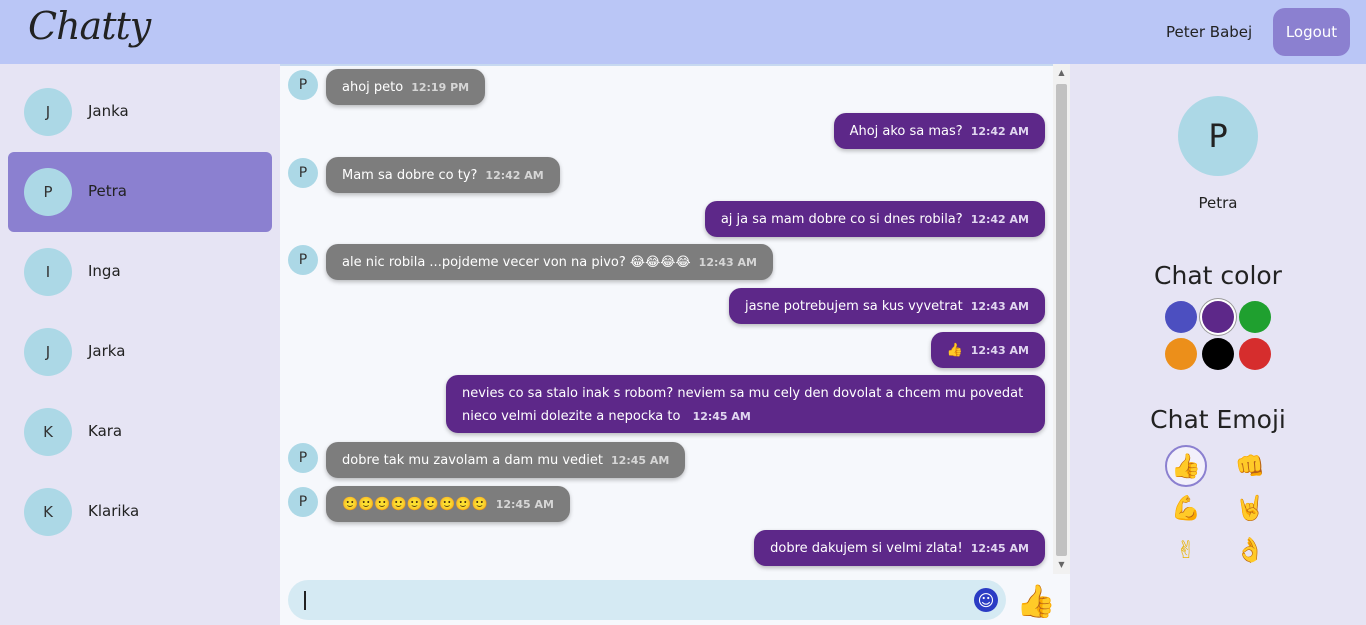 This screenshot has height=625, width=1366. What do you see at coordinates (140, 352) in the screenshot?
I see `contact-item-jarka: J Jarka` at bounding box center [140, 352].